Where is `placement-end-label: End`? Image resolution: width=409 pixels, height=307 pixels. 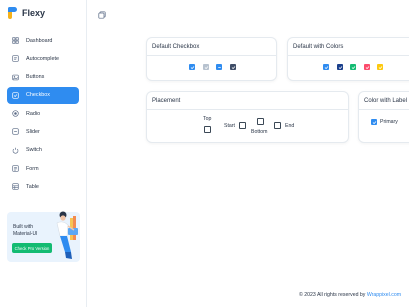 placement-end-label: End is located at coordinates (290, 126).